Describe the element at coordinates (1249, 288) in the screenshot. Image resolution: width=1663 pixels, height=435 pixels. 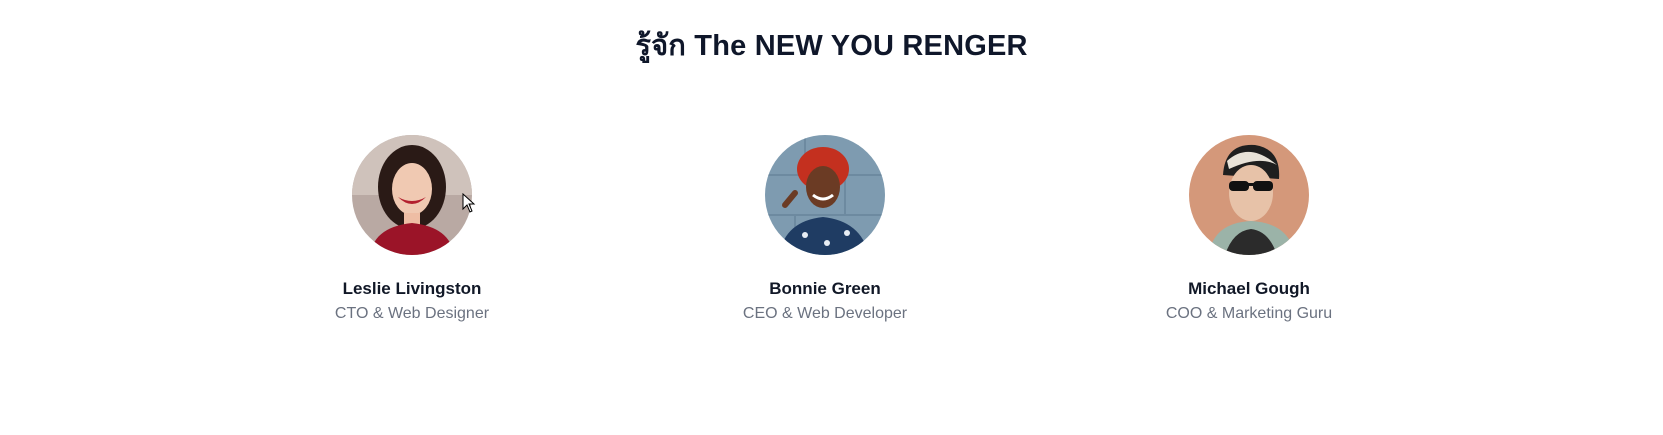
I see `member-name: Michael Gough` at that location.